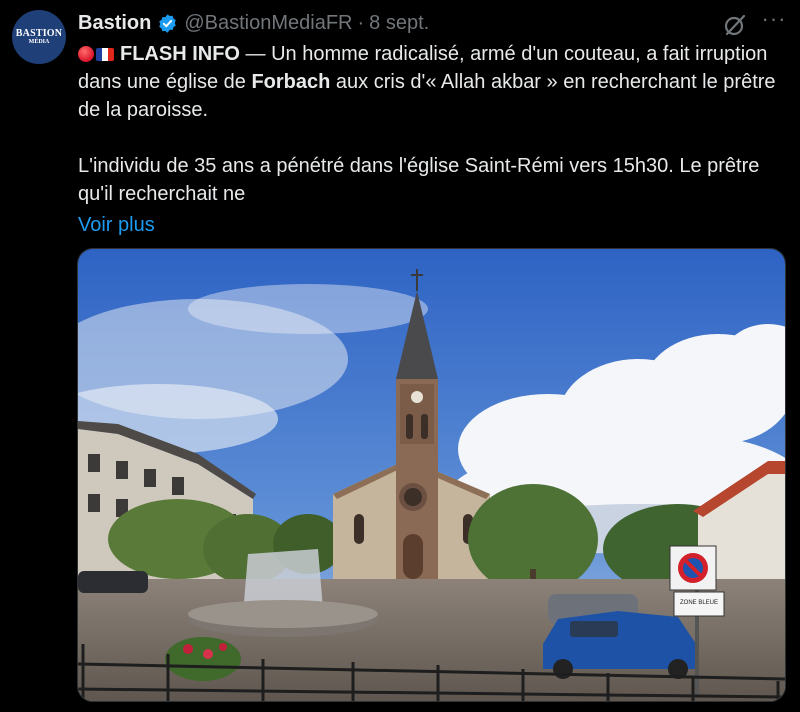  I want to click on tweet-date: 8 sept., so click(399, 23).